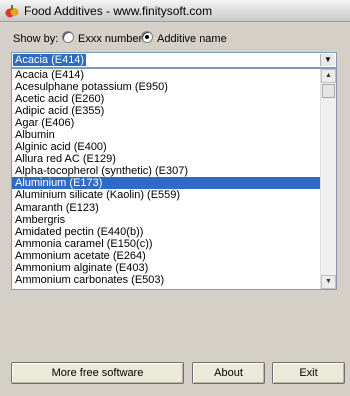  Describe the element at coordinates (308, 373) in the screenshot. I see `exit-button: Exit` at that location.